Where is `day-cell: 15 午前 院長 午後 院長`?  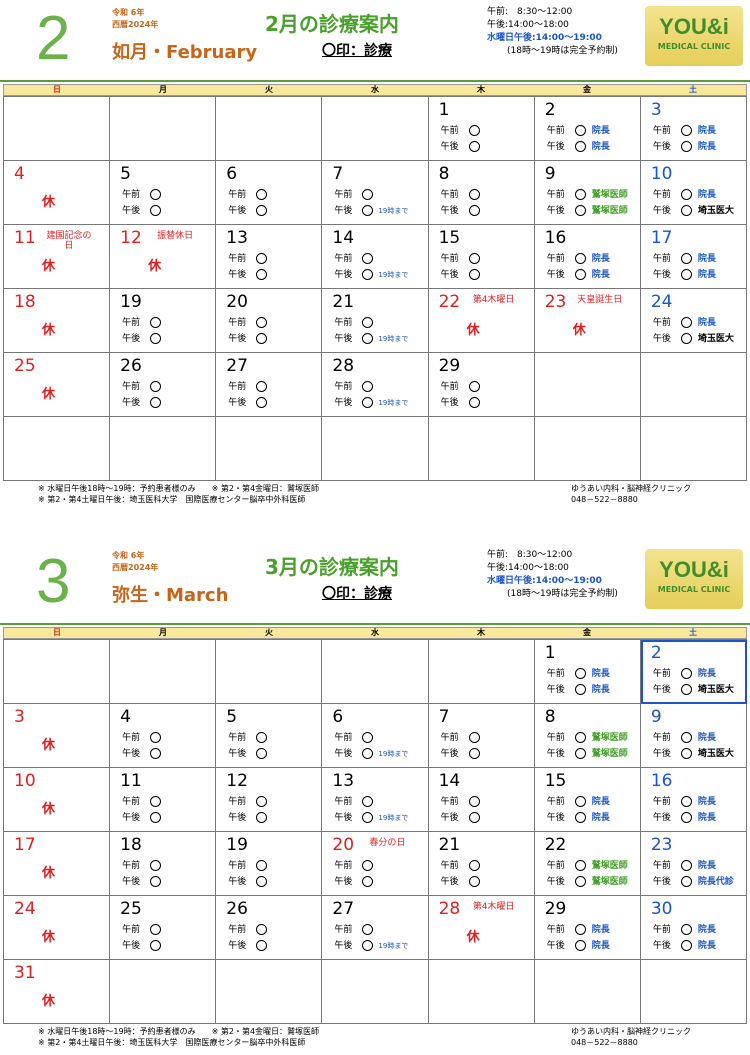 day-cell: 15 午前 院長 午後 院長 is located at coordinates (587, 800).